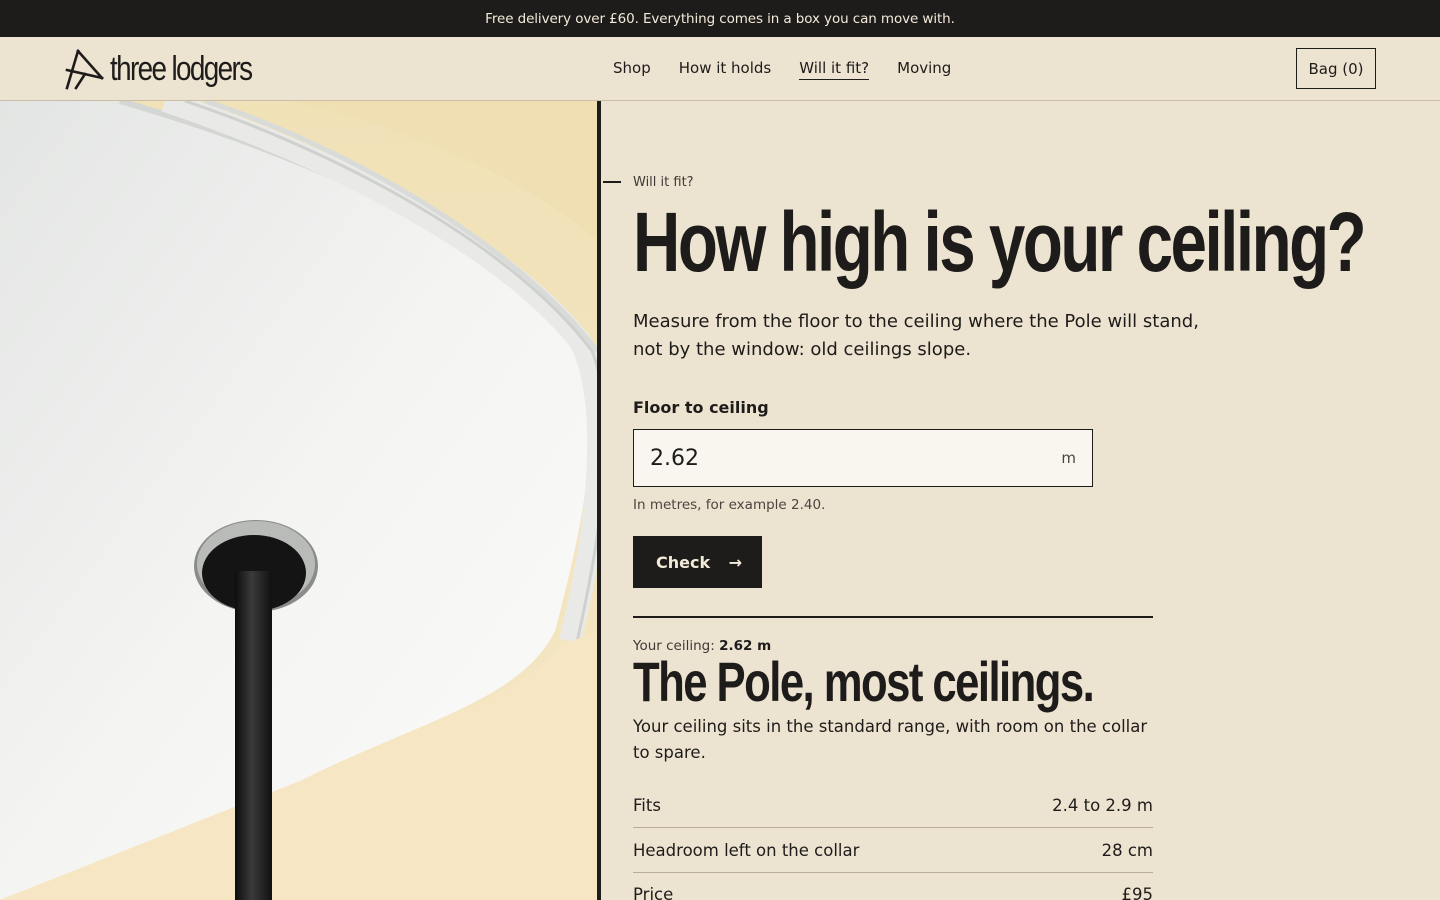 Image resolution: width=1440 pixels, height=900 pixels. I want to click on spec-row-price: Price £95, so click(893, 886).